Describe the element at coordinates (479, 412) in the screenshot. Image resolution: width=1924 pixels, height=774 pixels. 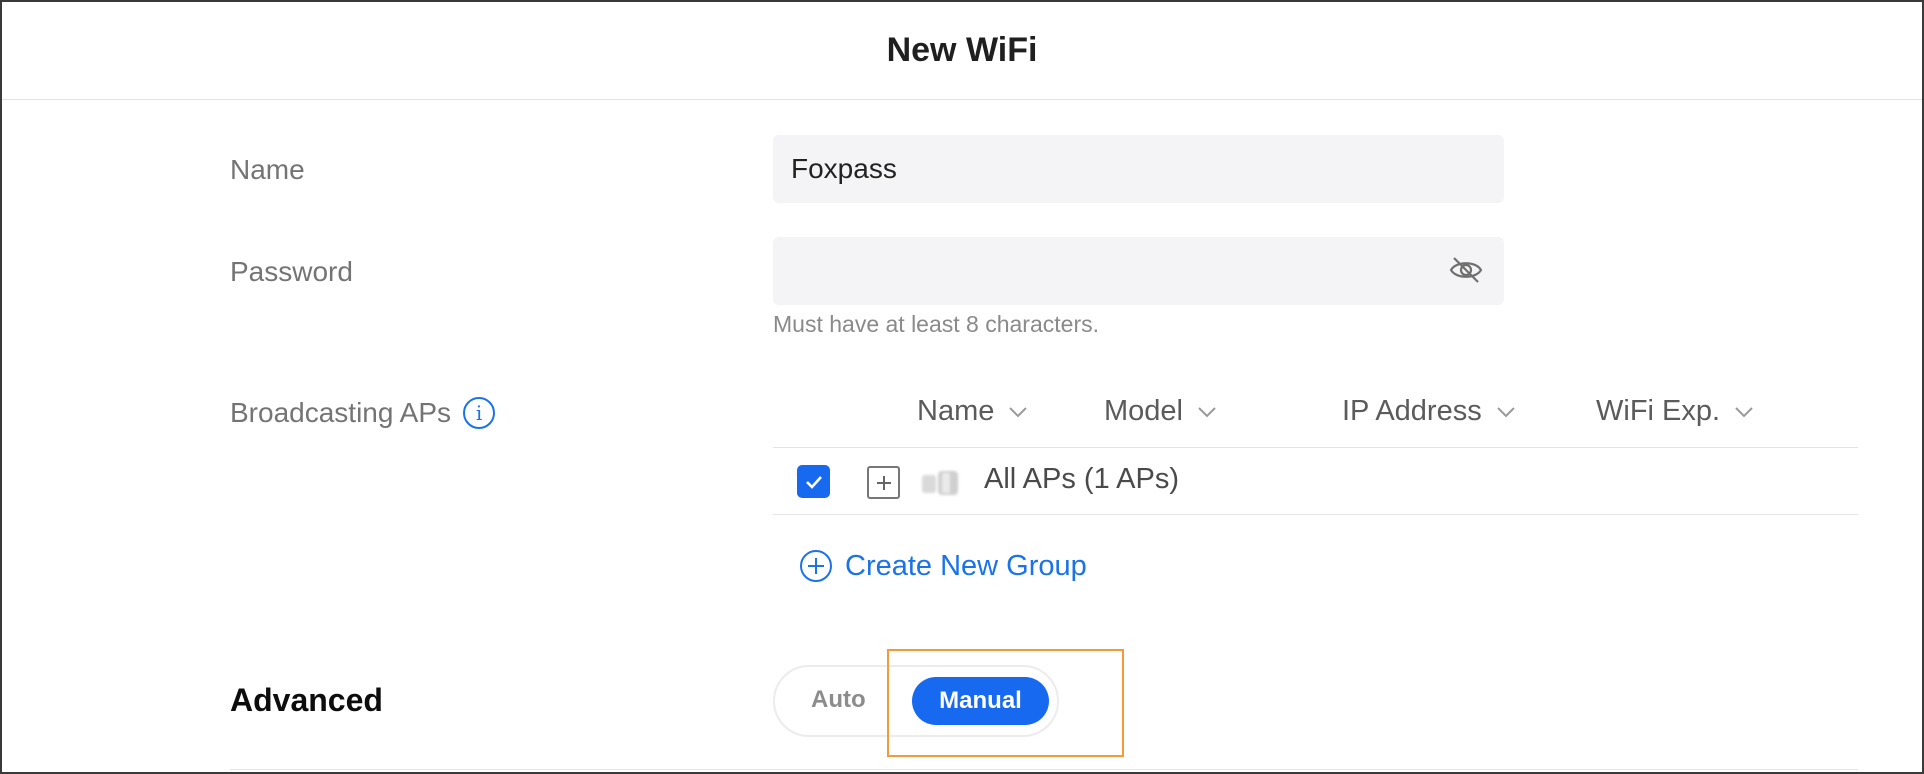
I see `info-icon: i` at that location.